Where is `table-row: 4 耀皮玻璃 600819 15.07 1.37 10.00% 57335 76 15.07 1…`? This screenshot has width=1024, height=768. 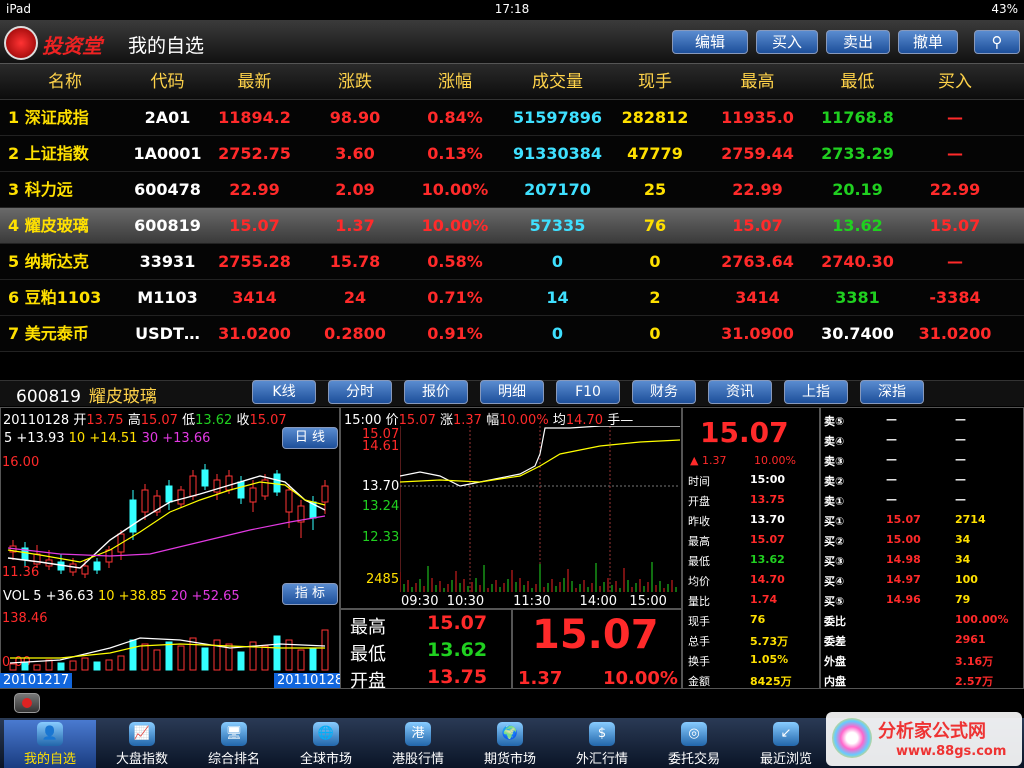
table-row: 4 耀皮玻璃 600819 15.07 1.37 10.00% 57335 76 15.07 1… is located at coordinates (512, 226).